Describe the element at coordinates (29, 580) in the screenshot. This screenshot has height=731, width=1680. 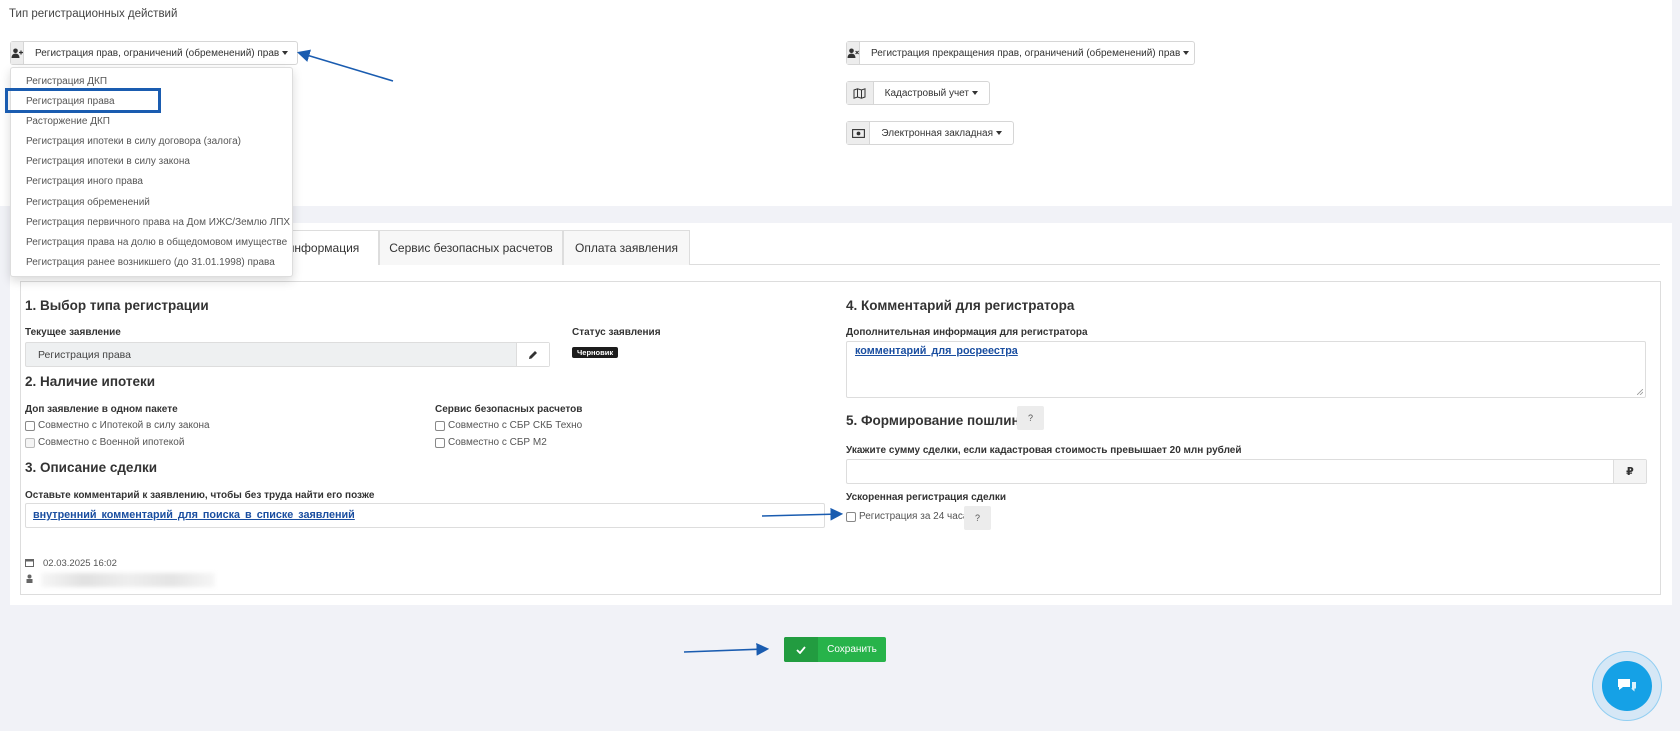
I see `user-lock-icon` at that location.